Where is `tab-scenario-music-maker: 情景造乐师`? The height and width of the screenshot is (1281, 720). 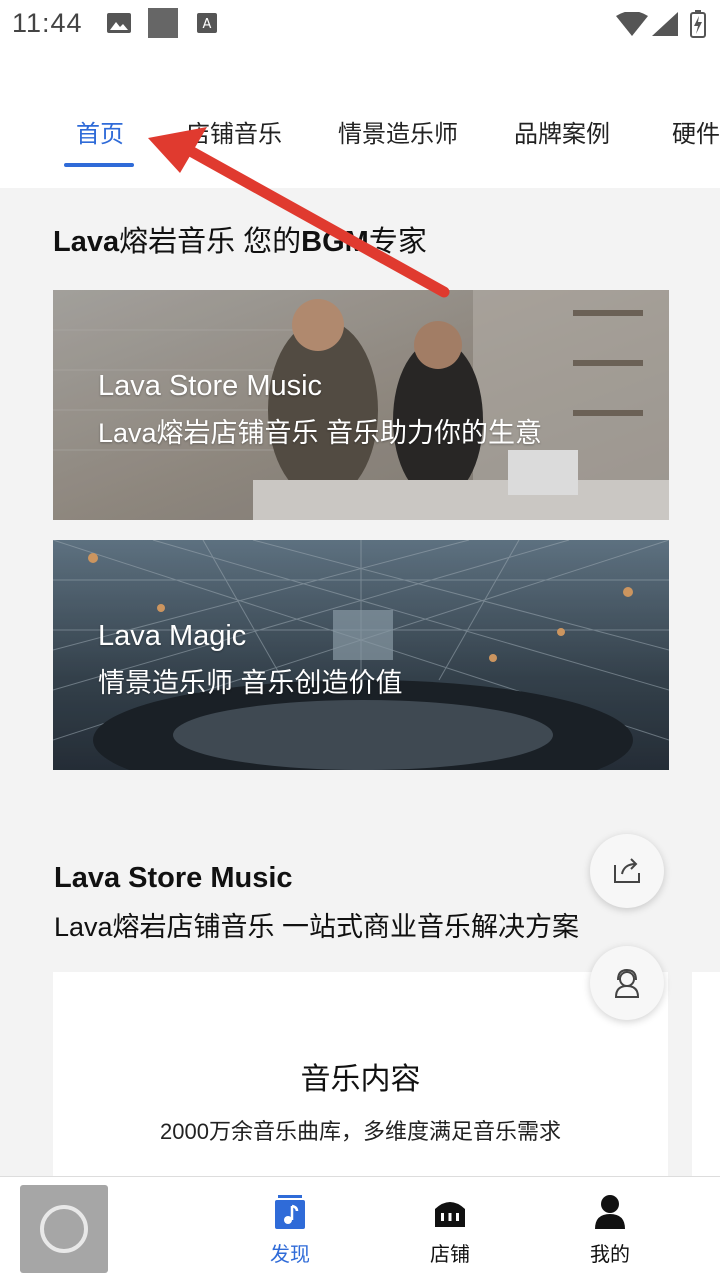
tab-scenario-music-maker: 情景造乐师 is located at coordinates (398, 131).